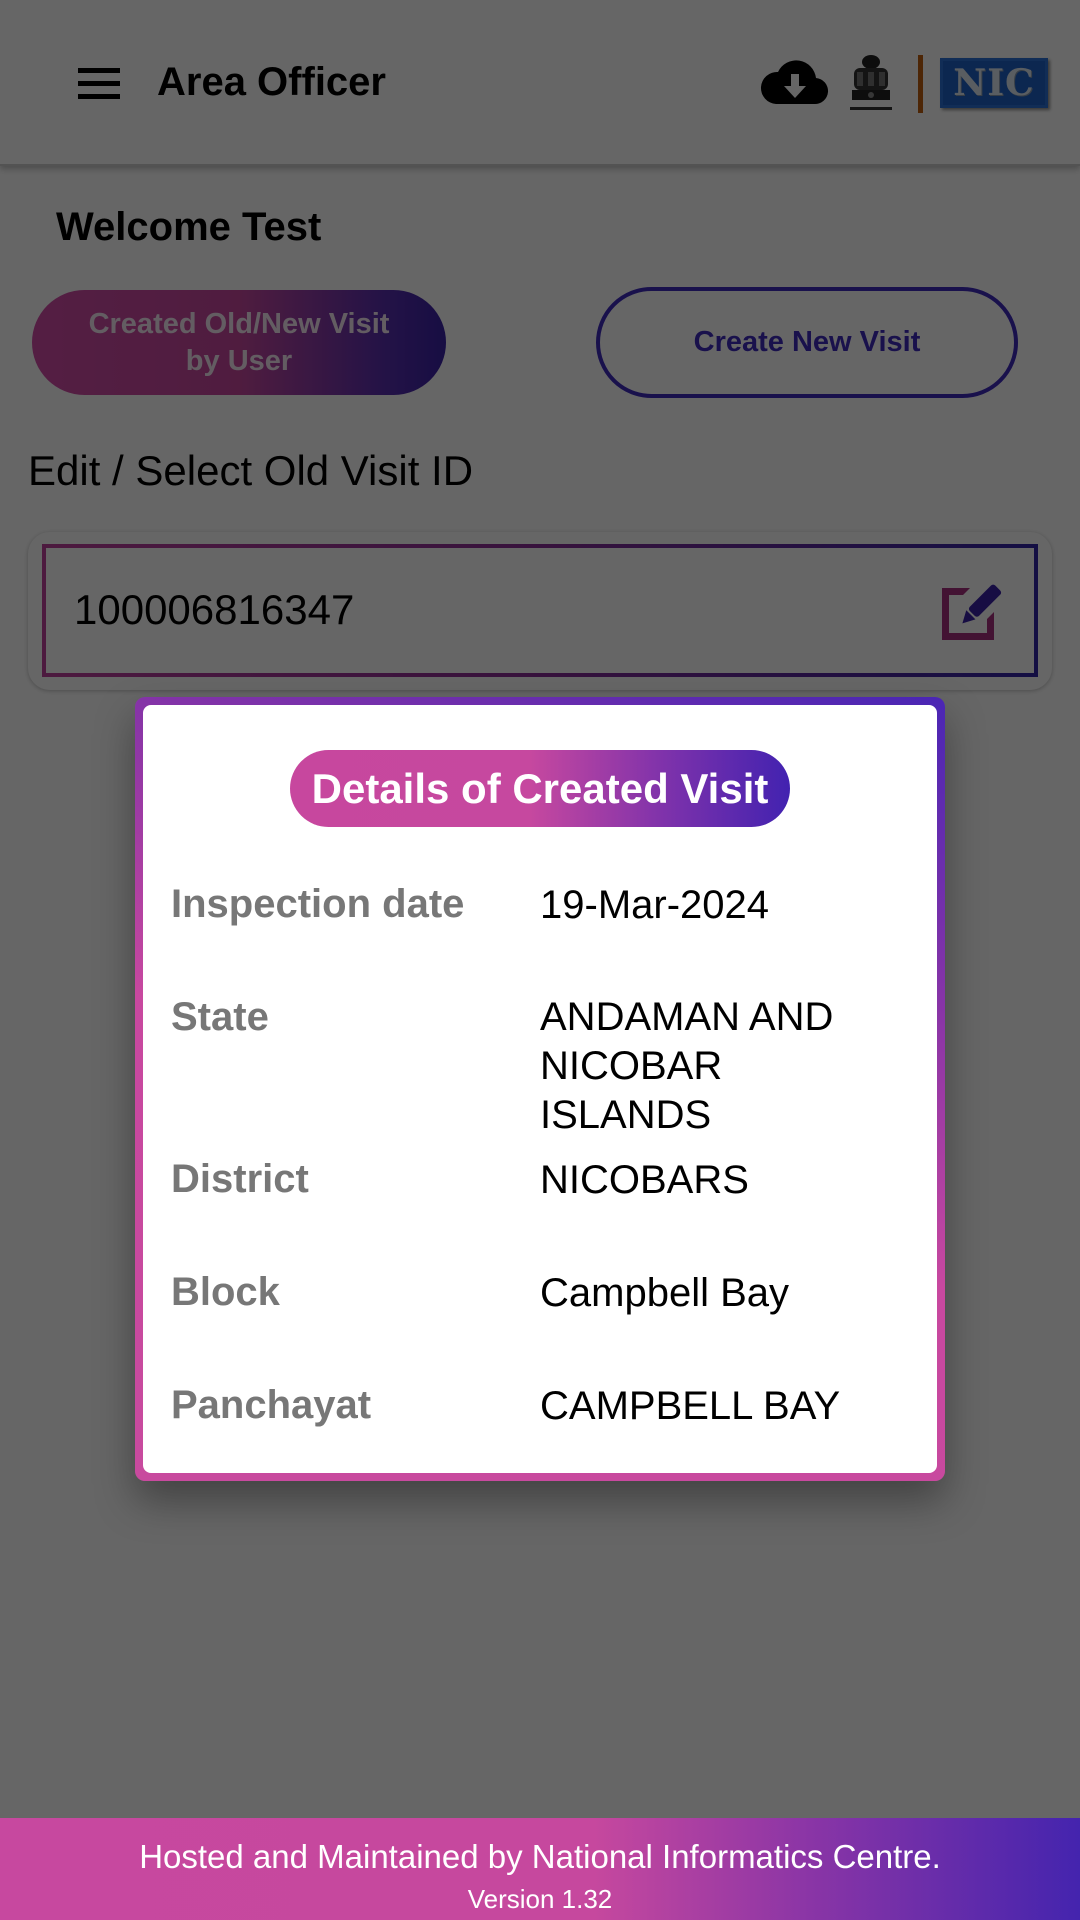 Image resolution: width=1080 pixels, height=1920 pixels. Describe the element at coordinates (665, 1293) in the screenshot. I see `block-value: Campbell Bay` at that location.